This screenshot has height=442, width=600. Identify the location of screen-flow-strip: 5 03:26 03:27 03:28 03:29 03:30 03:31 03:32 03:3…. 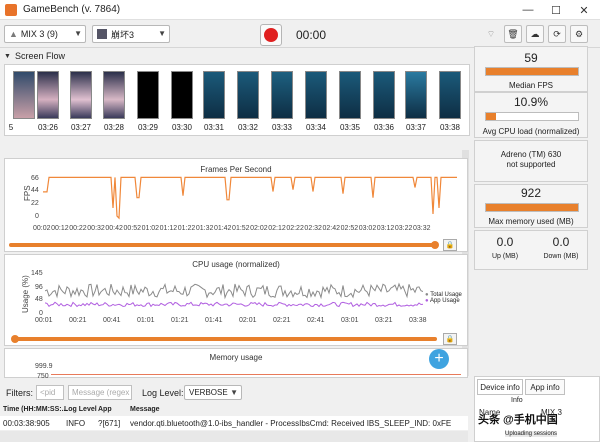
(237, 100).